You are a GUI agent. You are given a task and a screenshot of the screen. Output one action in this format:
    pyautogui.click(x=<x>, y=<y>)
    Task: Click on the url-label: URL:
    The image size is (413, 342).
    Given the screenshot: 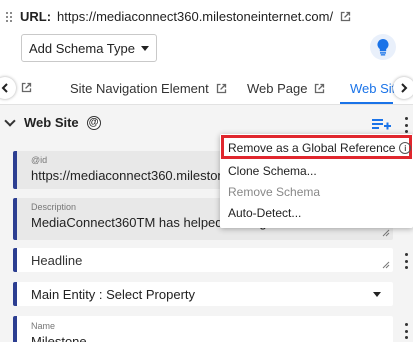 What is the action you would take?
    pyautogui.click(x=36, y=16)
    